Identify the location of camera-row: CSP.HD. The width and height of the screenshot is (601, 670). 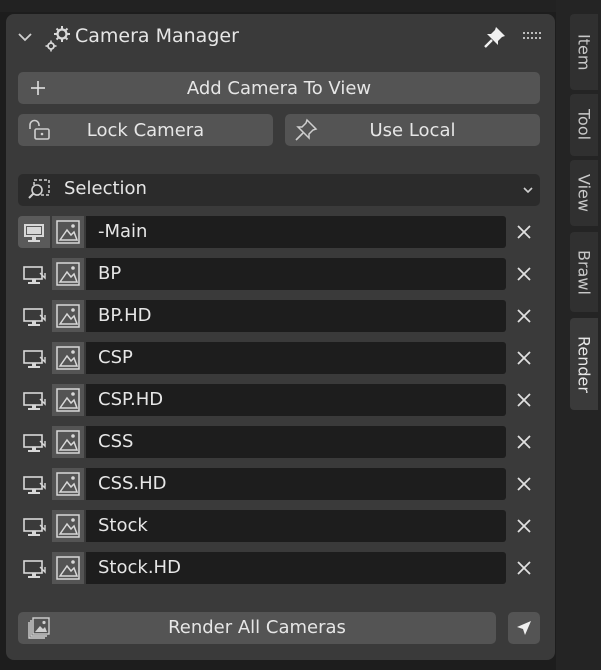
(283, 400).